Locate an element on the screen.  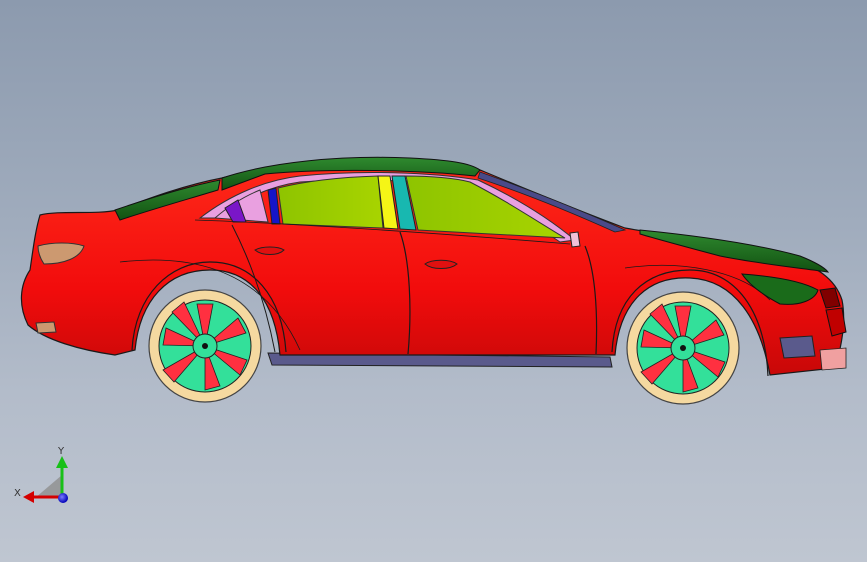
triad-z-axis-ball is located at coordinates (63, 498).